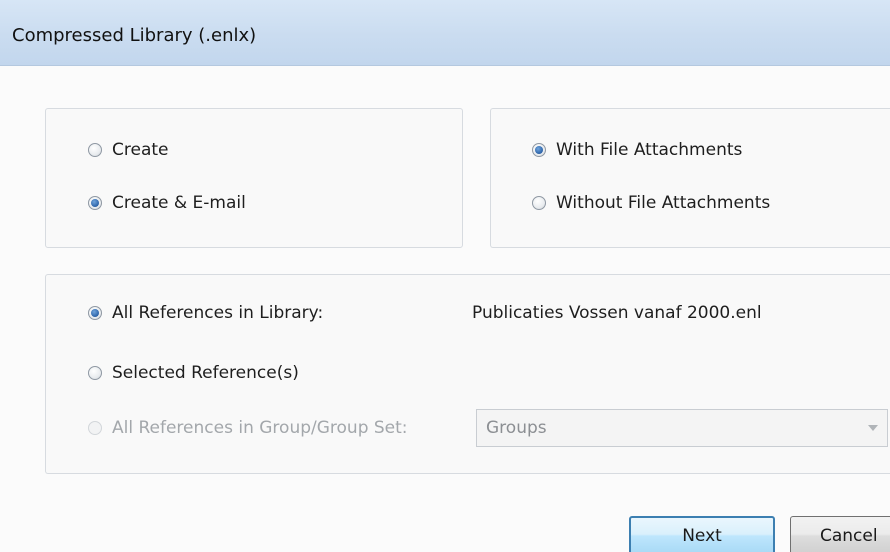 The width and height of the screenshot is (890, 552). Describe the element at coordinates (134, 35) in the screenshot. I see `dialog-title: Compressed Library (.enlx)` at that location.